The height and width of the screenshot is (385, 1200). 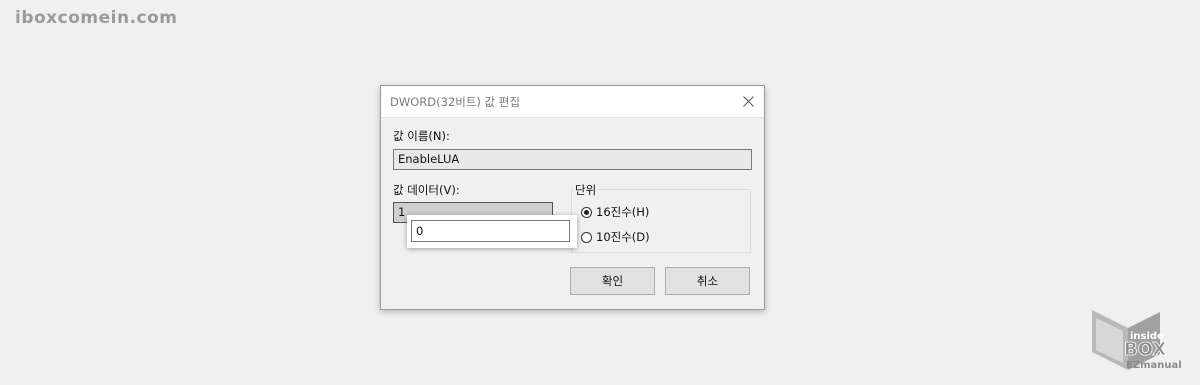 I want to click on base-group-label: 단위, so click(x=586, y=190).